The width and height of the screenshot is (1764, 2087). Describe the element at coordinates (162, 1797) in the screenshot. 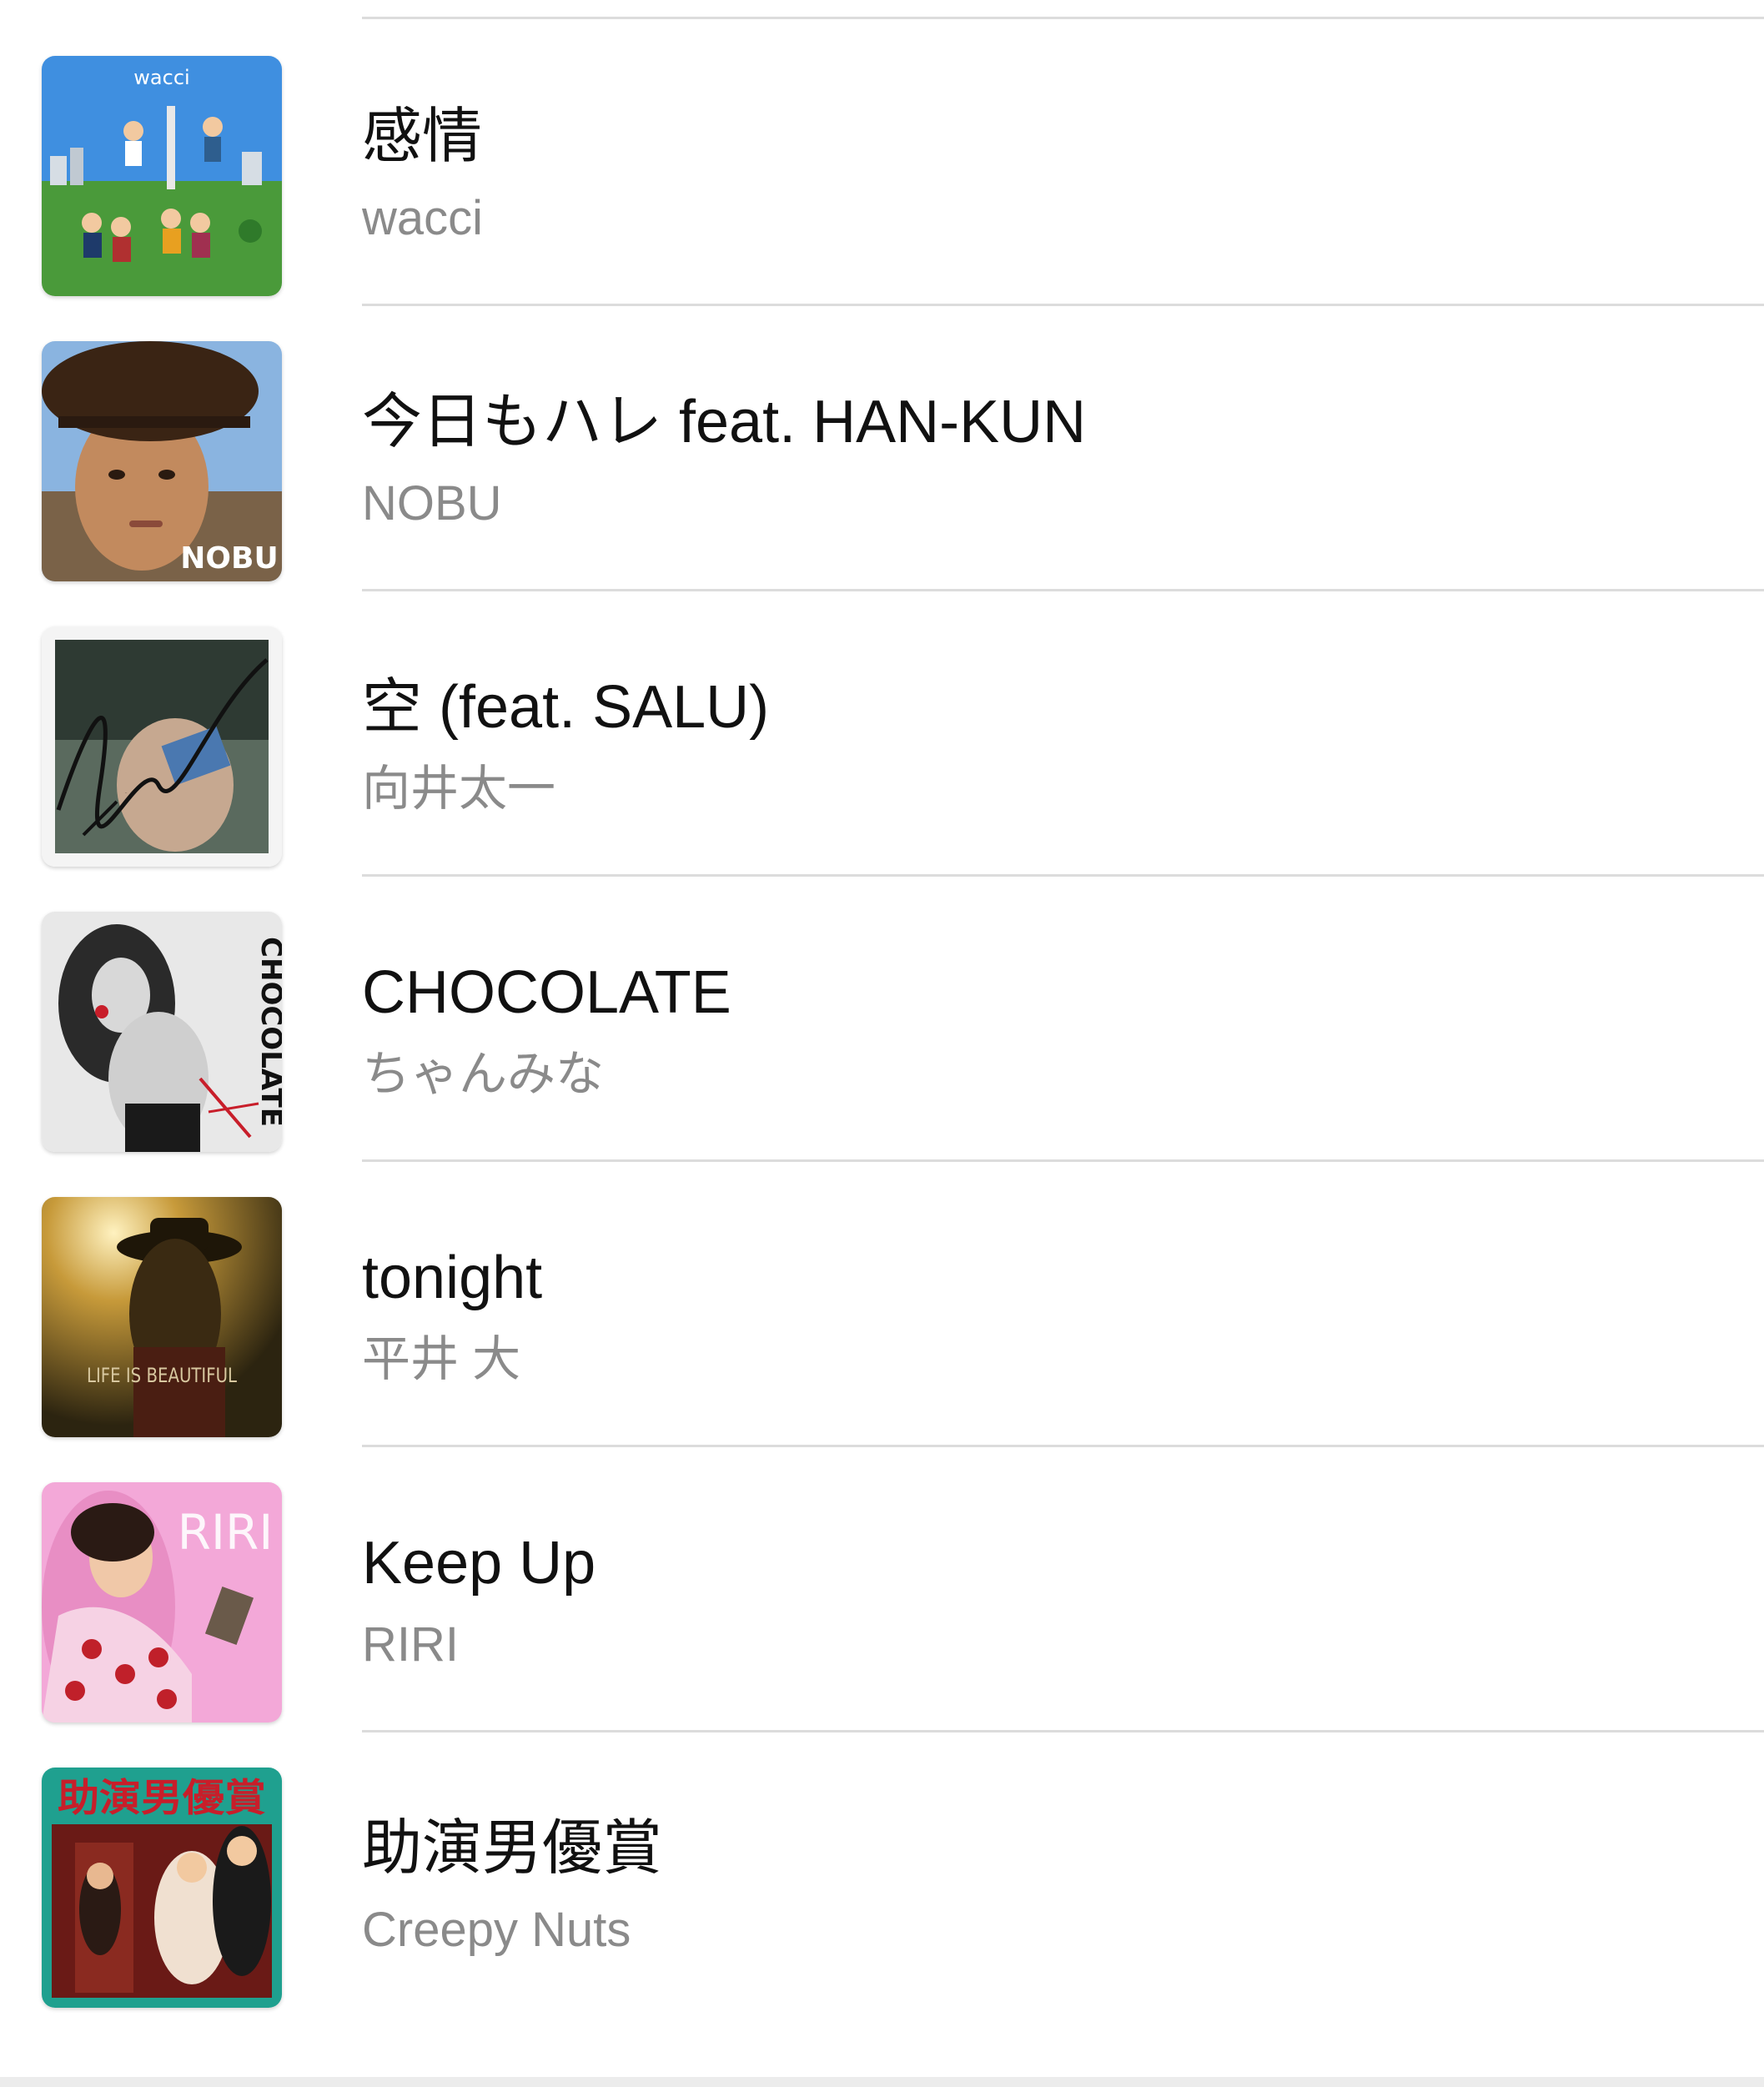

I see `album-art-label: 助演男優賞` at that location.